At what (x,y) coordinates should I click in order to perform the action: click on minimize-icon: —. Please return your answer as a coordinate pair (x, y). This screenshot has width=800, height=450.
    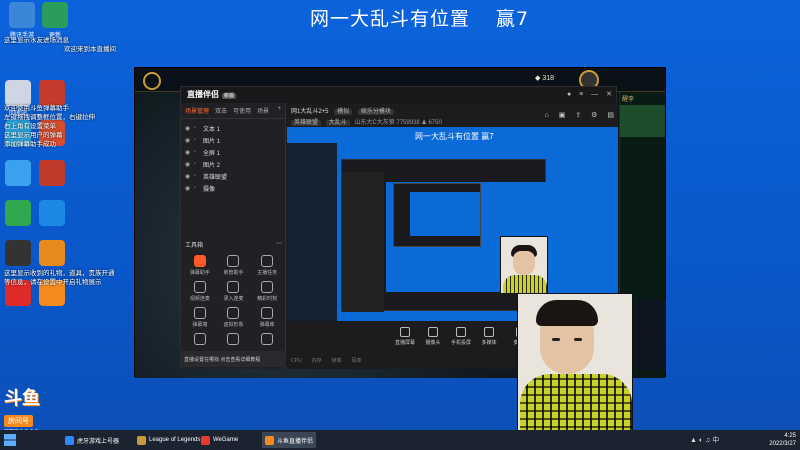
    Looking at the image, I should click on (594, 94).